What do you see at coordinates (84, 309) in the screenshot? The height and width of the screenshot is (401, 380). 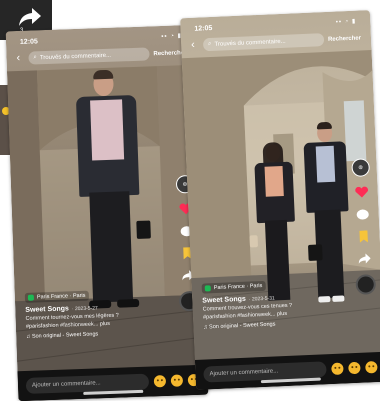 I see `post-date: · 2023-5-27` at bounding box center [84, 309].